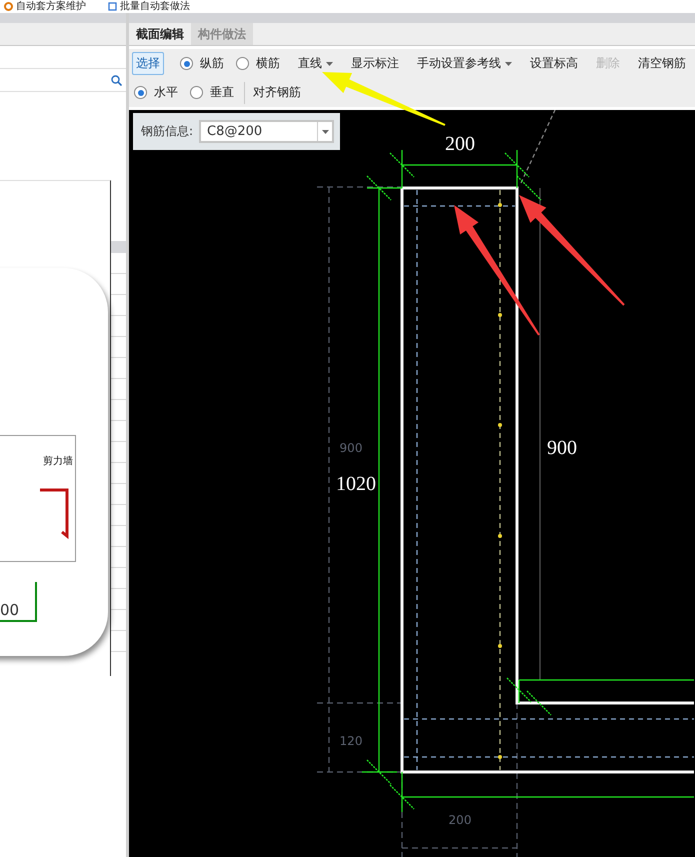  I want to click on radio-option: 水平, so click(156, 92).